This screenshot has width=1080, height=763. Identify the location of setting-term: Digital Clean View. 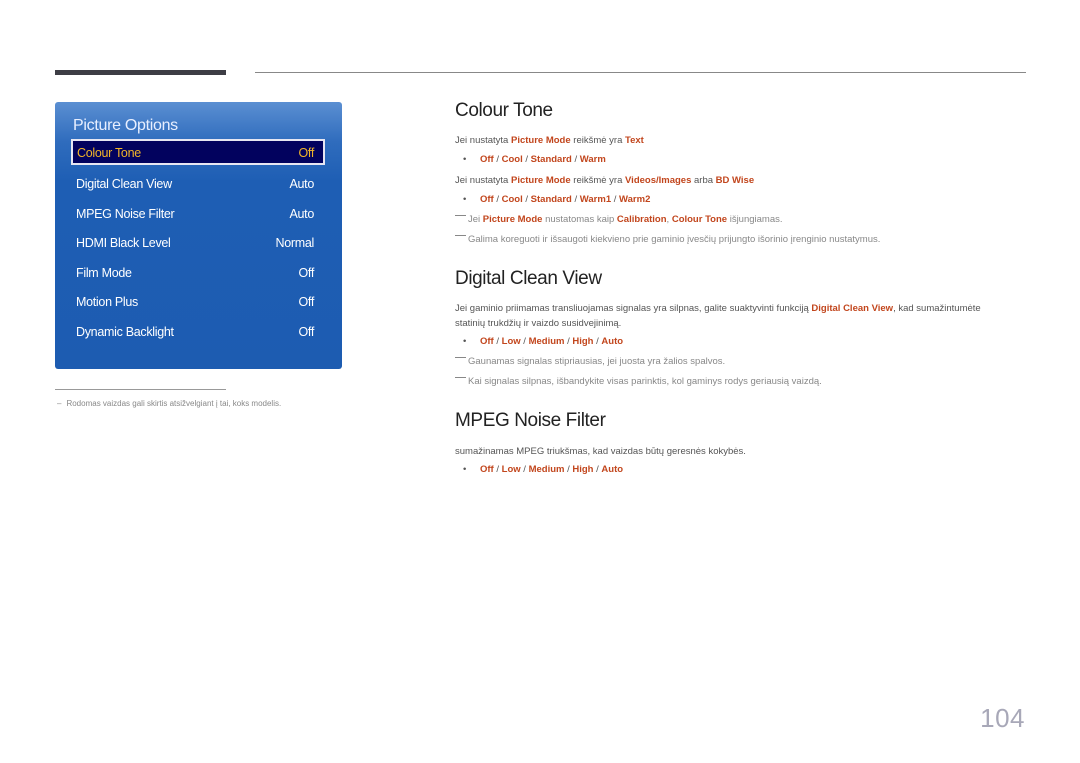
(852, 308).